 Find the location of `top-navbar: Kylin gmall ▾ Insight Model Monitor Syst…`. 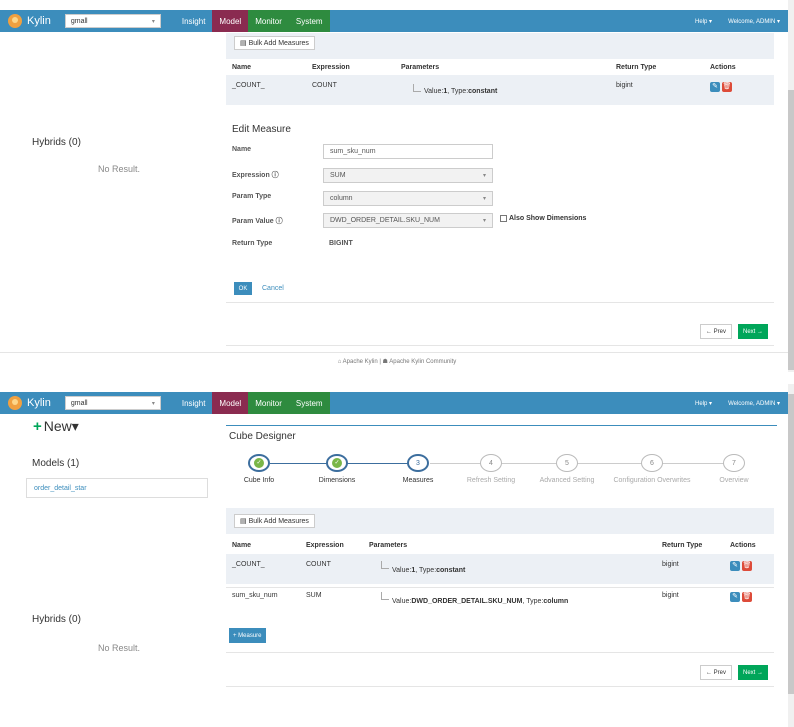

top-navbar: Kylin gmall ▾ Insight Model Monitor Syst… is located at coordinates (394, 21).